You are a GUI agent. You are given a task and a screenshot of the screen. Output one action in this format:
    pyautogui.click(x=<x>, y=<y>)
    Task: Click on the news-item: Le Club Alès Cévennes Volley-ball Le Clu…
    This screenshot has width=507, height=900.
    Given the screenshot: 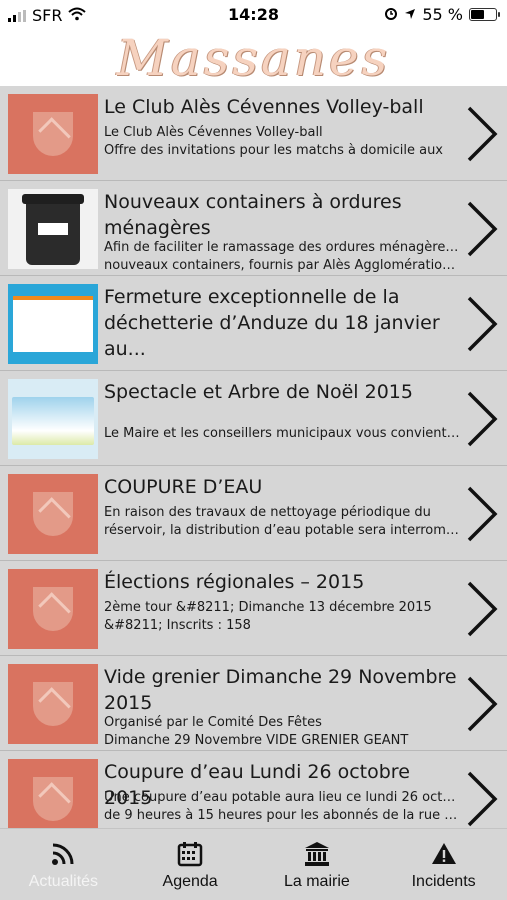 What is the action you would take?
    pyautogui.click(x=253, y=133)
    